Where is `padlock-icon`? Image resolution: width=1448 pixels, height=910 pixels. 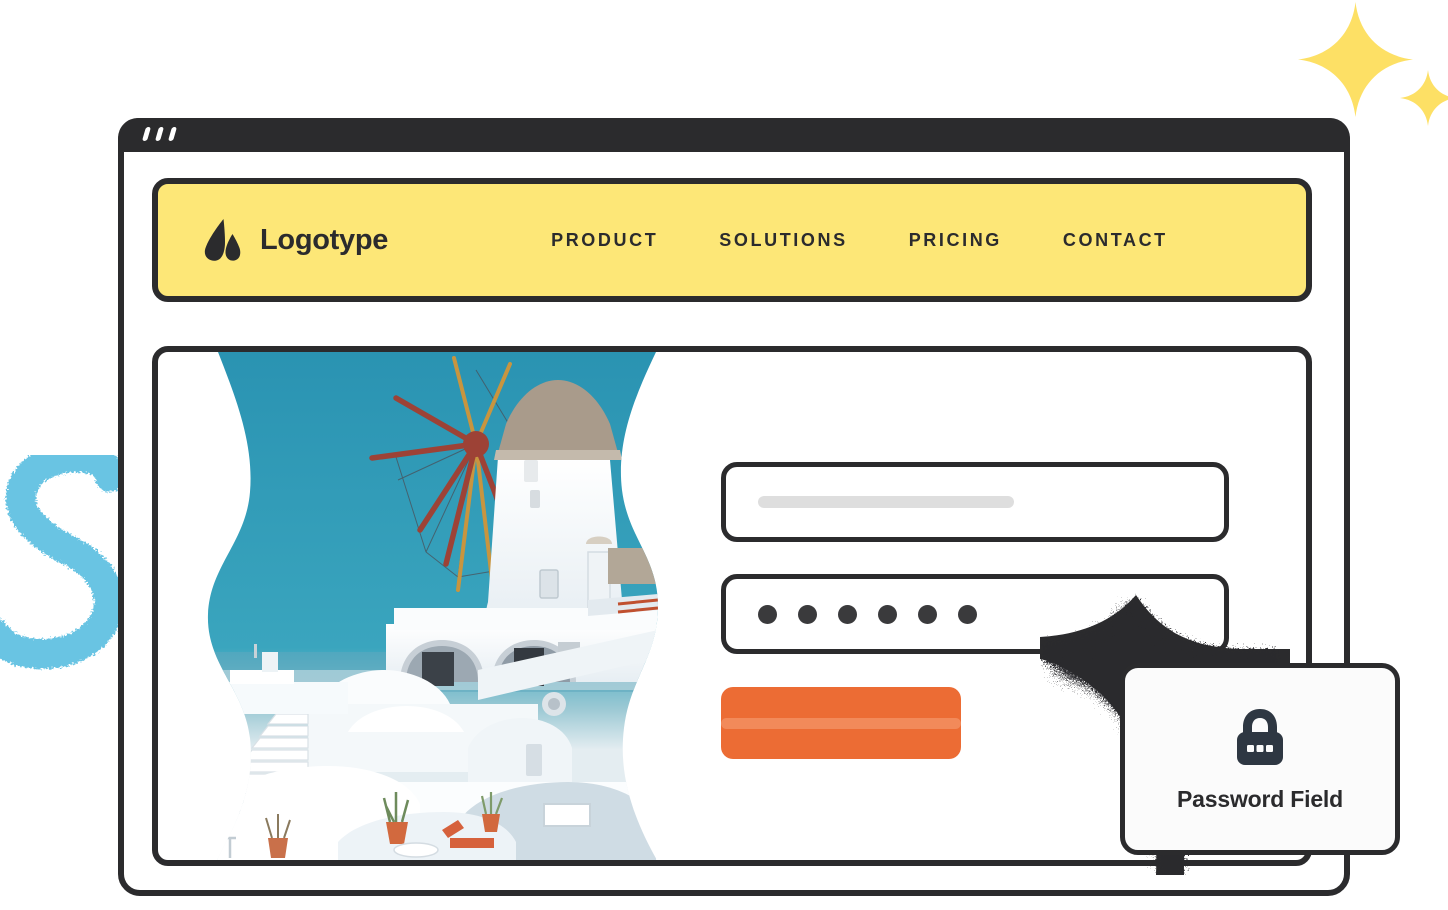
padlock-icon is located at coordinates (1260, 738).